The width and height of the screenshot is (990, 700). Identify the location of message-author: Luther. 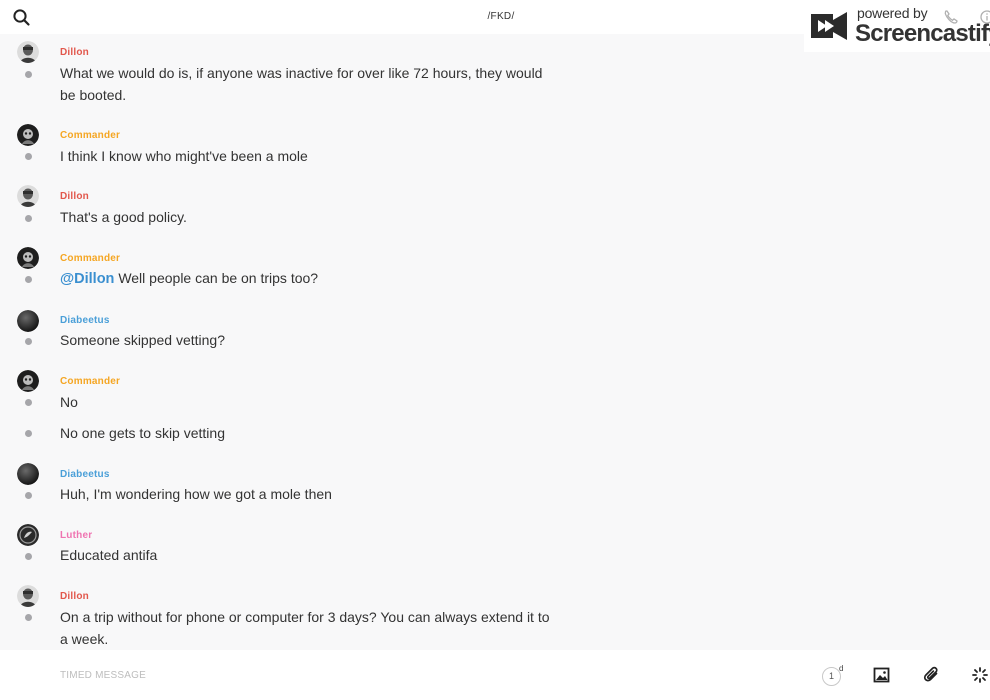
(76, 535).